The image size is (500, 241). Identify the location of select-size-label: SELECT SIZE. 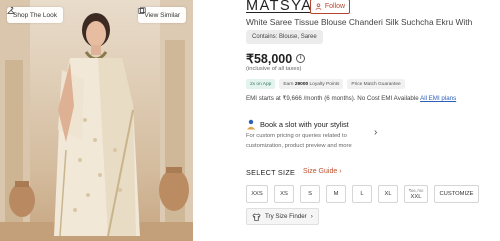
(271, 172).